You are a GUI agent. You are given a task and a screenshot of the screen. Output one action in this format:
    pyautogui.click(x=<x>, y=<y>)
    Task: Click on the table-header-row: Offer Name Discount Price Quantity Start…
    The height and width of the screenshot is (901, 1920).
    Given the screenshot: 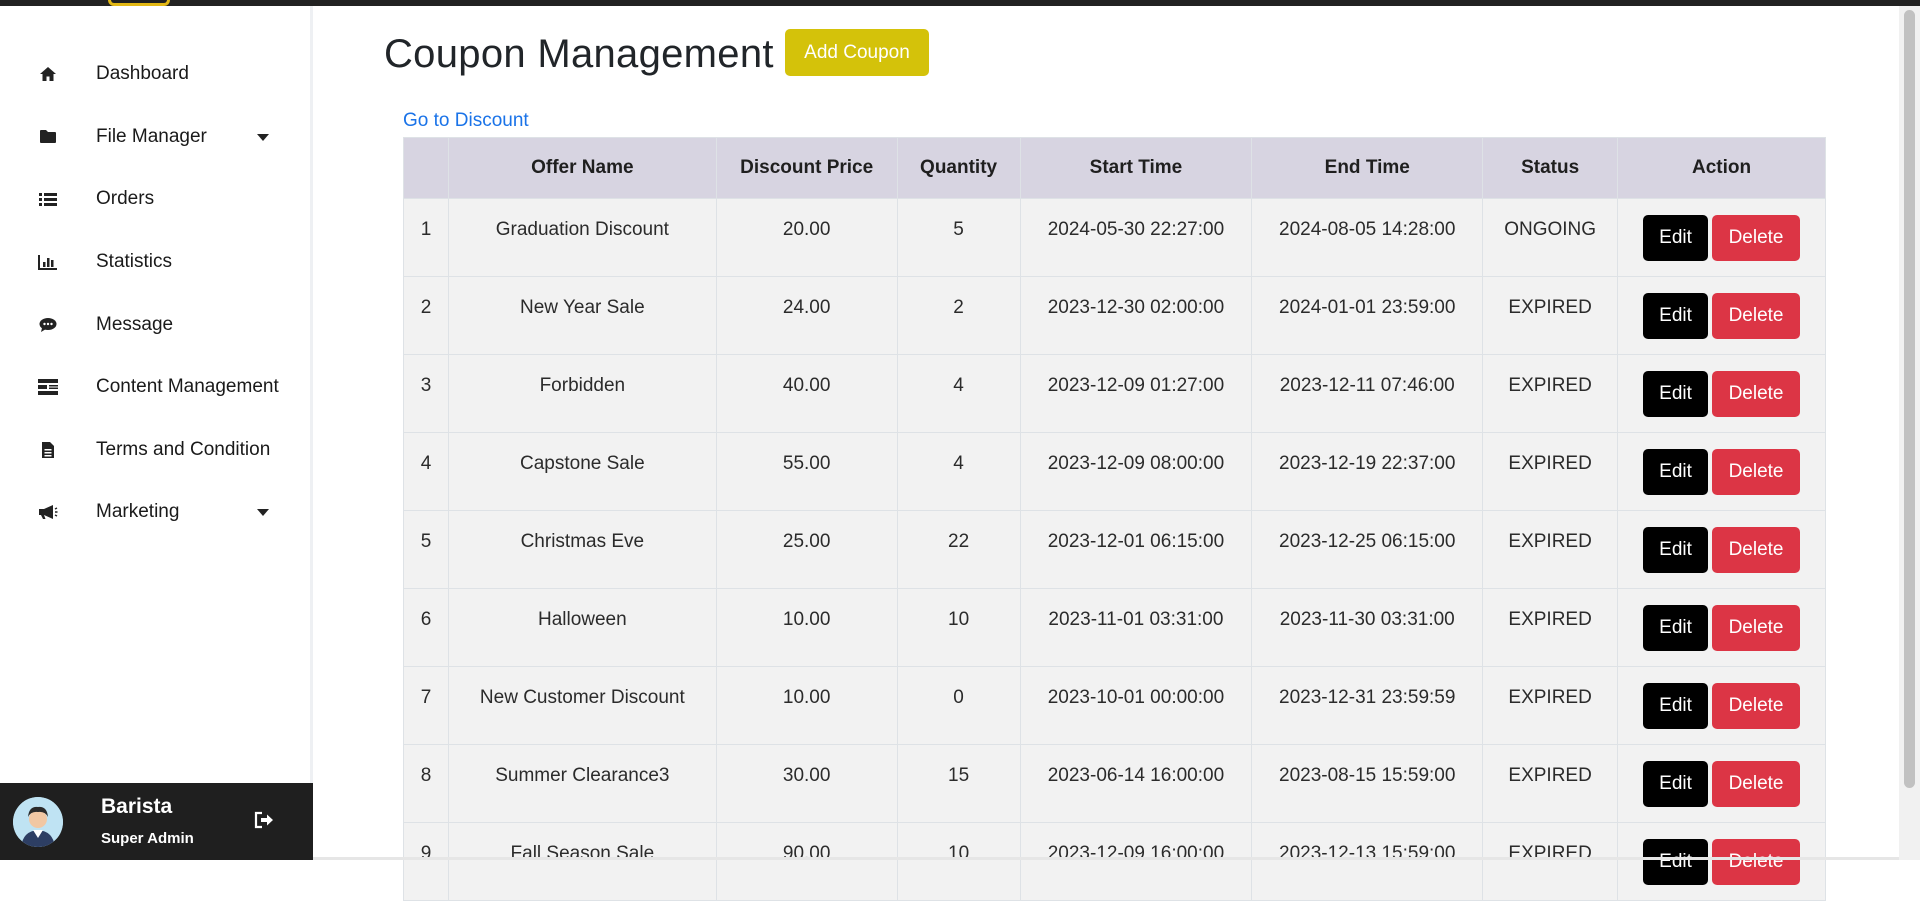 What is the action you would take?
    pyautogui.click(x=1115, y=168)
    